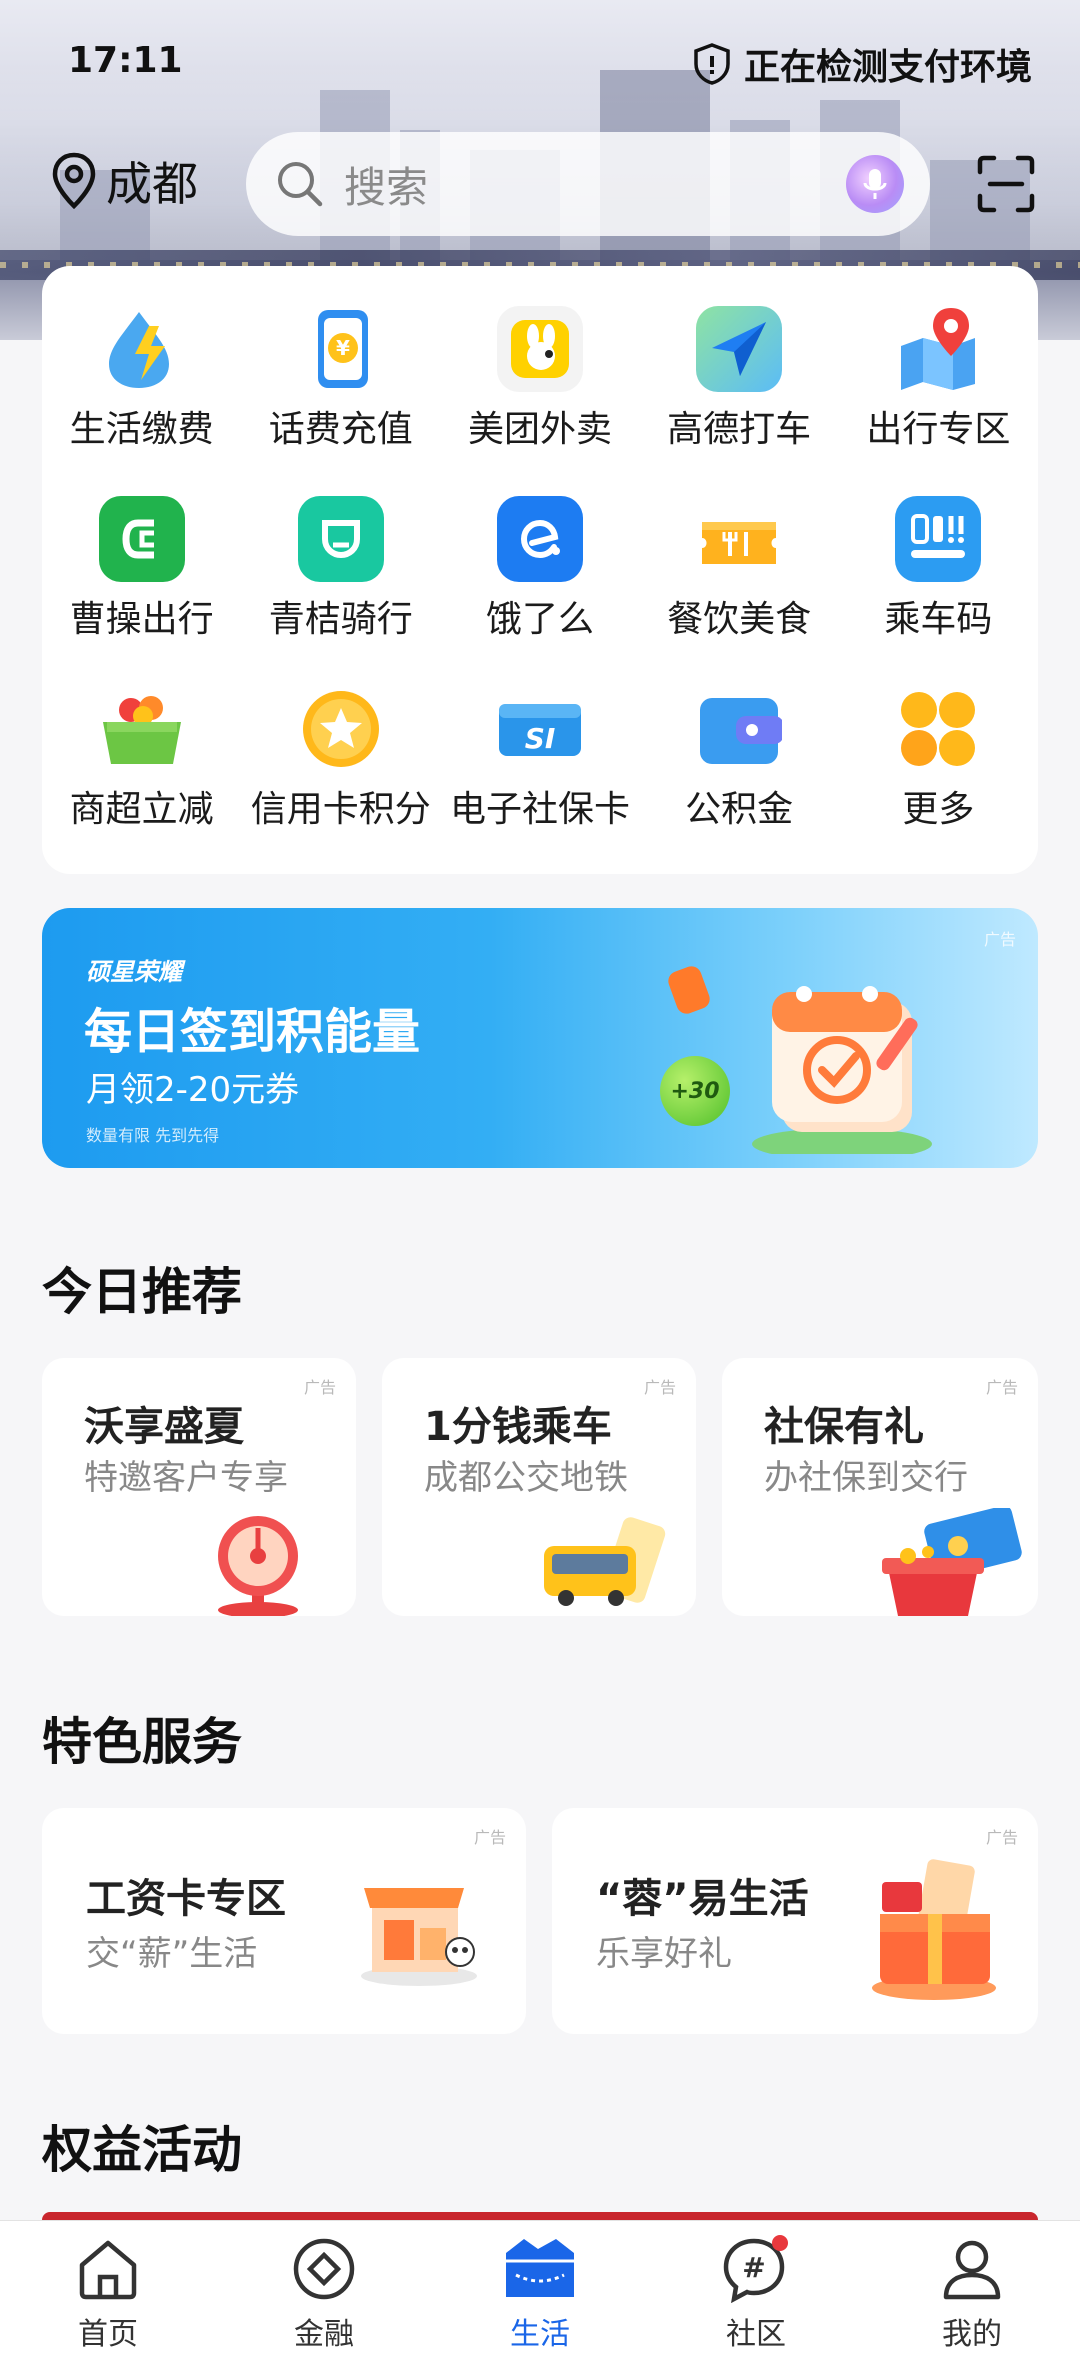  I want to click on tab-label: 金融, so click(324, 2334).